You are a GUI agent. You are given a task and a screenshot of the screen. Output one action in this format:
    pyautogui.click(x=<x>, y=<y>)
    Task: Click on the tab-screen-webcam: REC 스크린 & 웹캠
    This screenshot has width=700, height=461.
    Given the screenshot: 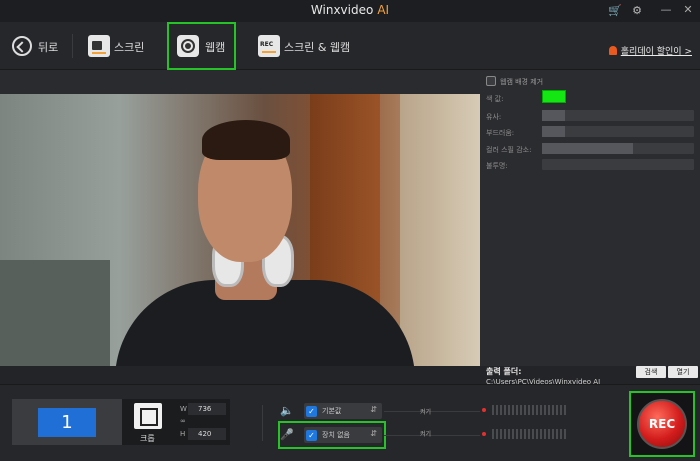 What is the action you would take?
    pyautogui.click(x=307, y=46)
    